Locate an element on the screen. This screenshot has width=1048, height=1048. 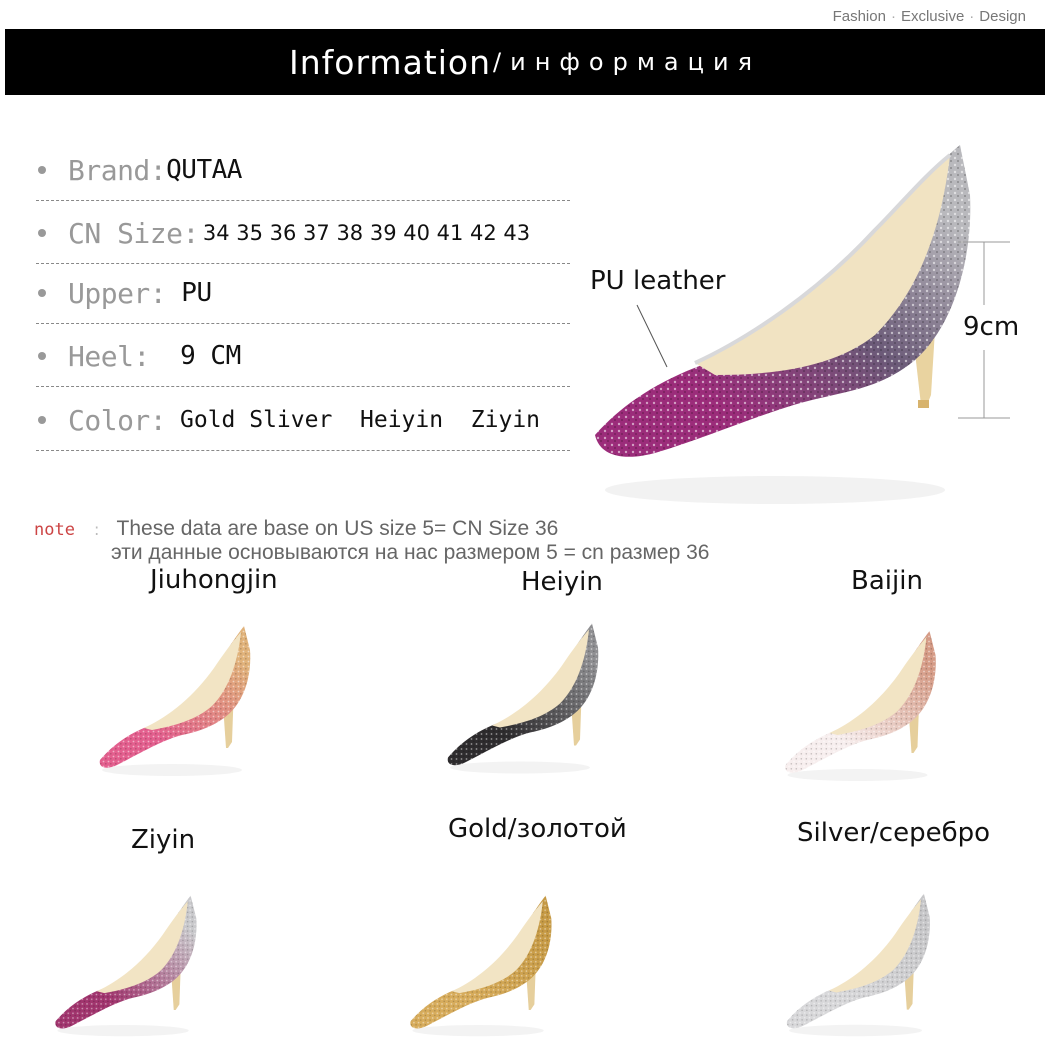
tagline-design: Design is located at coordinates (1002, 16).